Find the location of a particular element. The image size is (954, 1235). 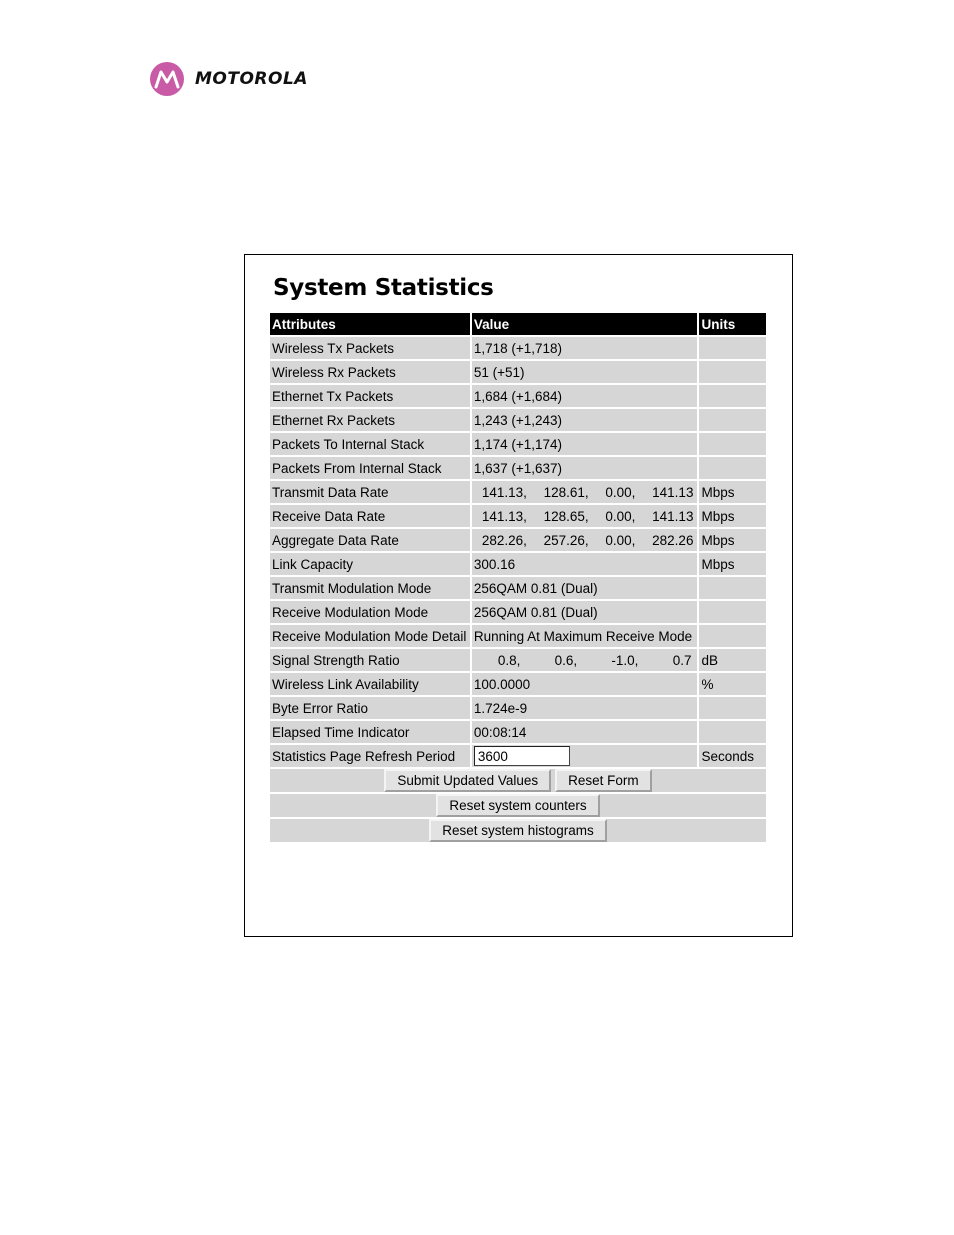

attribute-label: Wireless Rx Packets is located at coordinates (370, 372).